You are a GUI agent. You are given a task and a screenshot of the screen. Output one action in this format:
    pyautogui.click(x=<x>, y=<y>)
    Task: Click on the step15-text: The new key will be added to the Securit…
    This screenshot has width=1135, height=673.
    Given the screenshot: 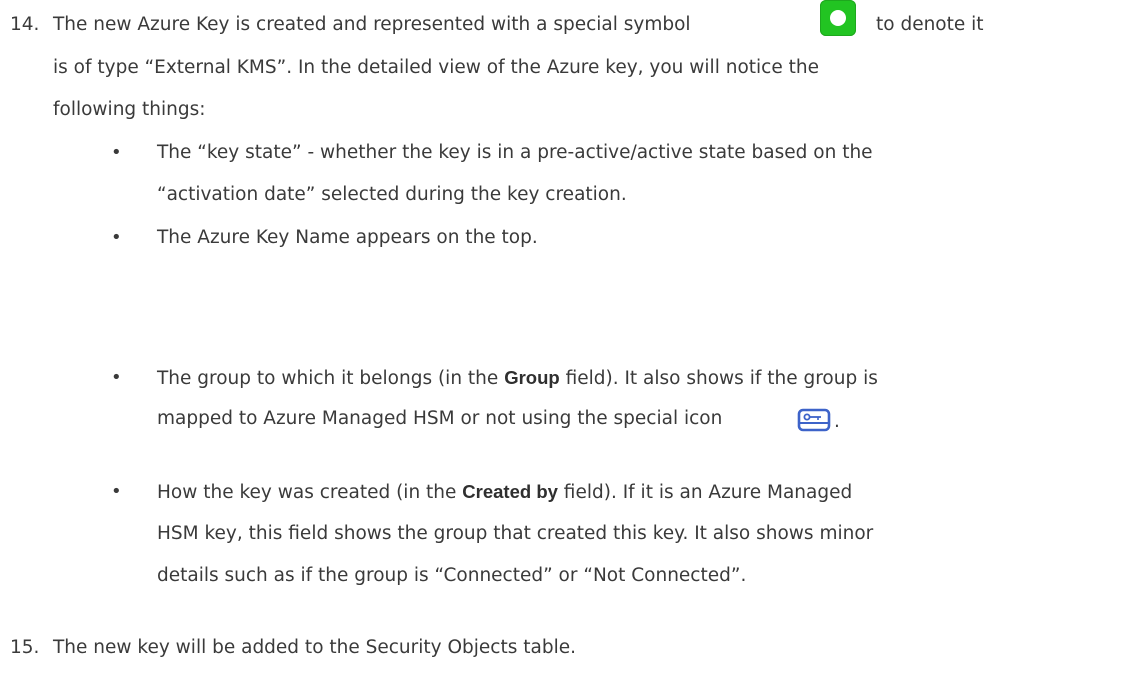 What is the action you would take?
    pyautogui.click(x=314, y=647)
    